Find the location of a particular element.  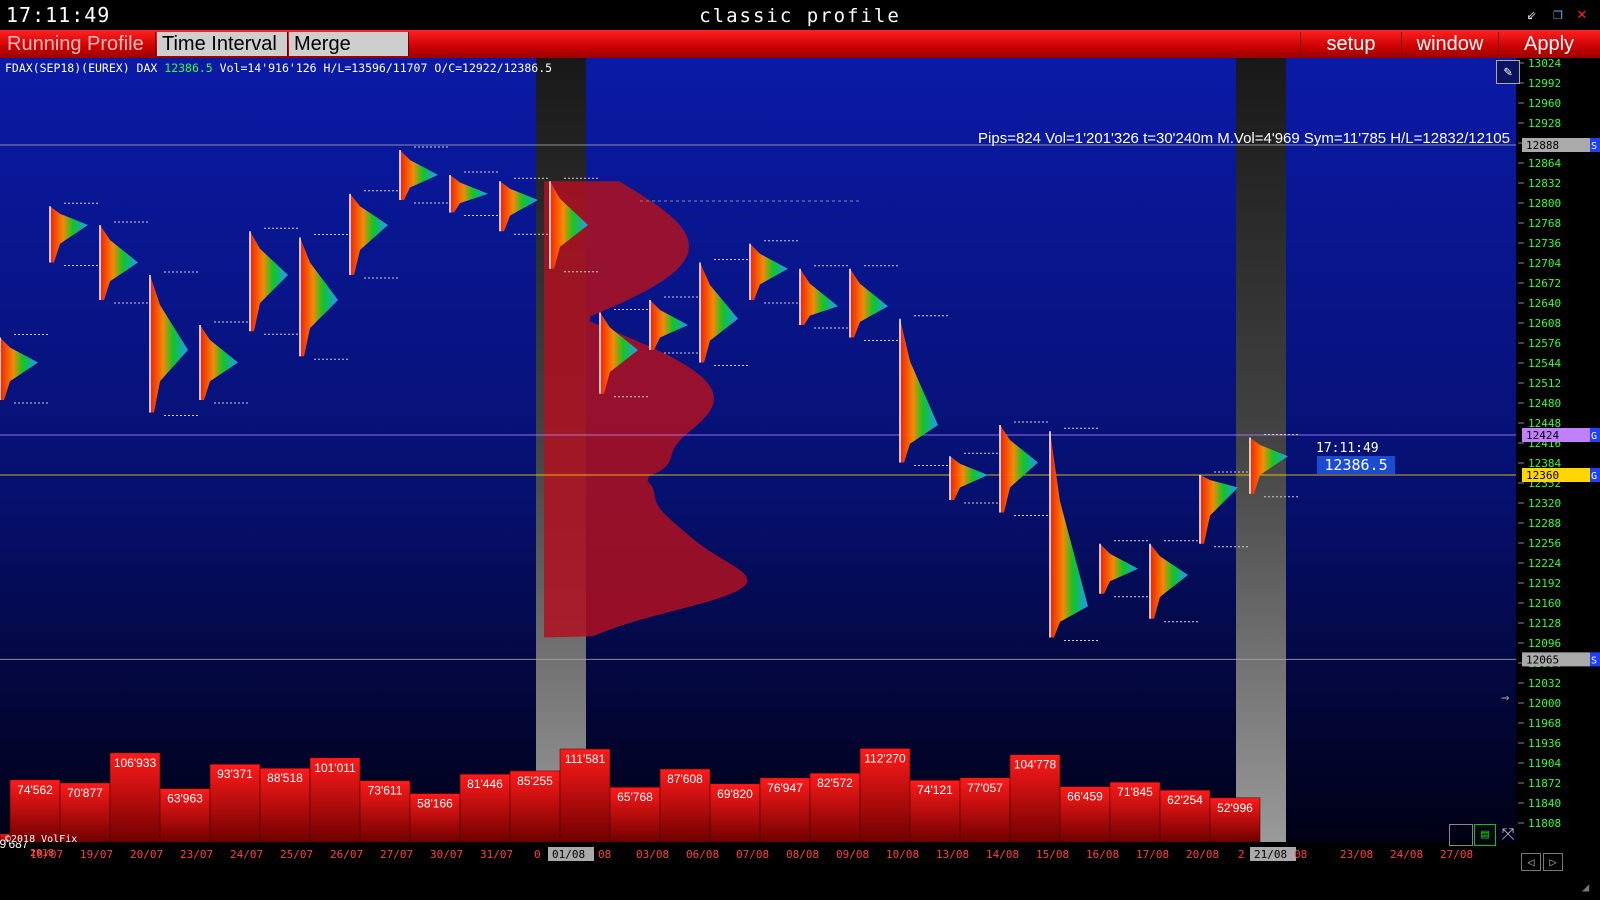

date-label: 21/08 is located at coordinates (1270, 854).